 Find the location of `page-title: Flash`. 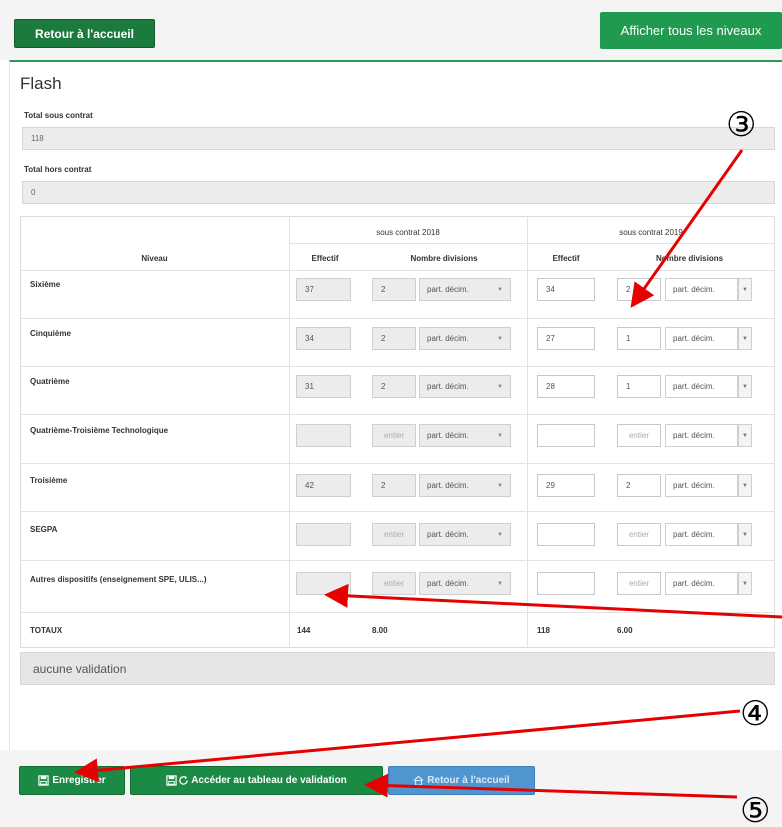

page-title: Flash is located at coordinates (41, 83).